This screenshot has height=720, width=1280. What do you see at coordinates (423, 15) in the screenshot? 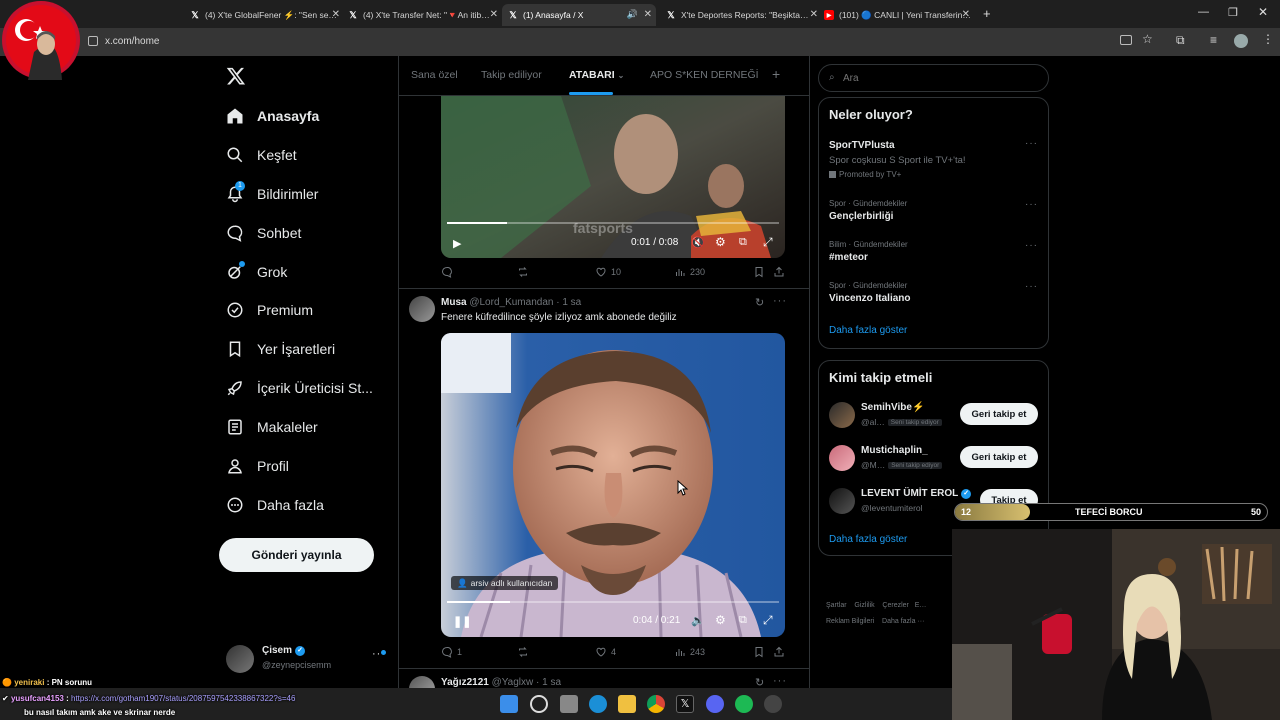
I see `browser-tab: 𝕏 (4) X'te Transfer Net: "🔻An itib… ✕` at bounding box center [423, 15].